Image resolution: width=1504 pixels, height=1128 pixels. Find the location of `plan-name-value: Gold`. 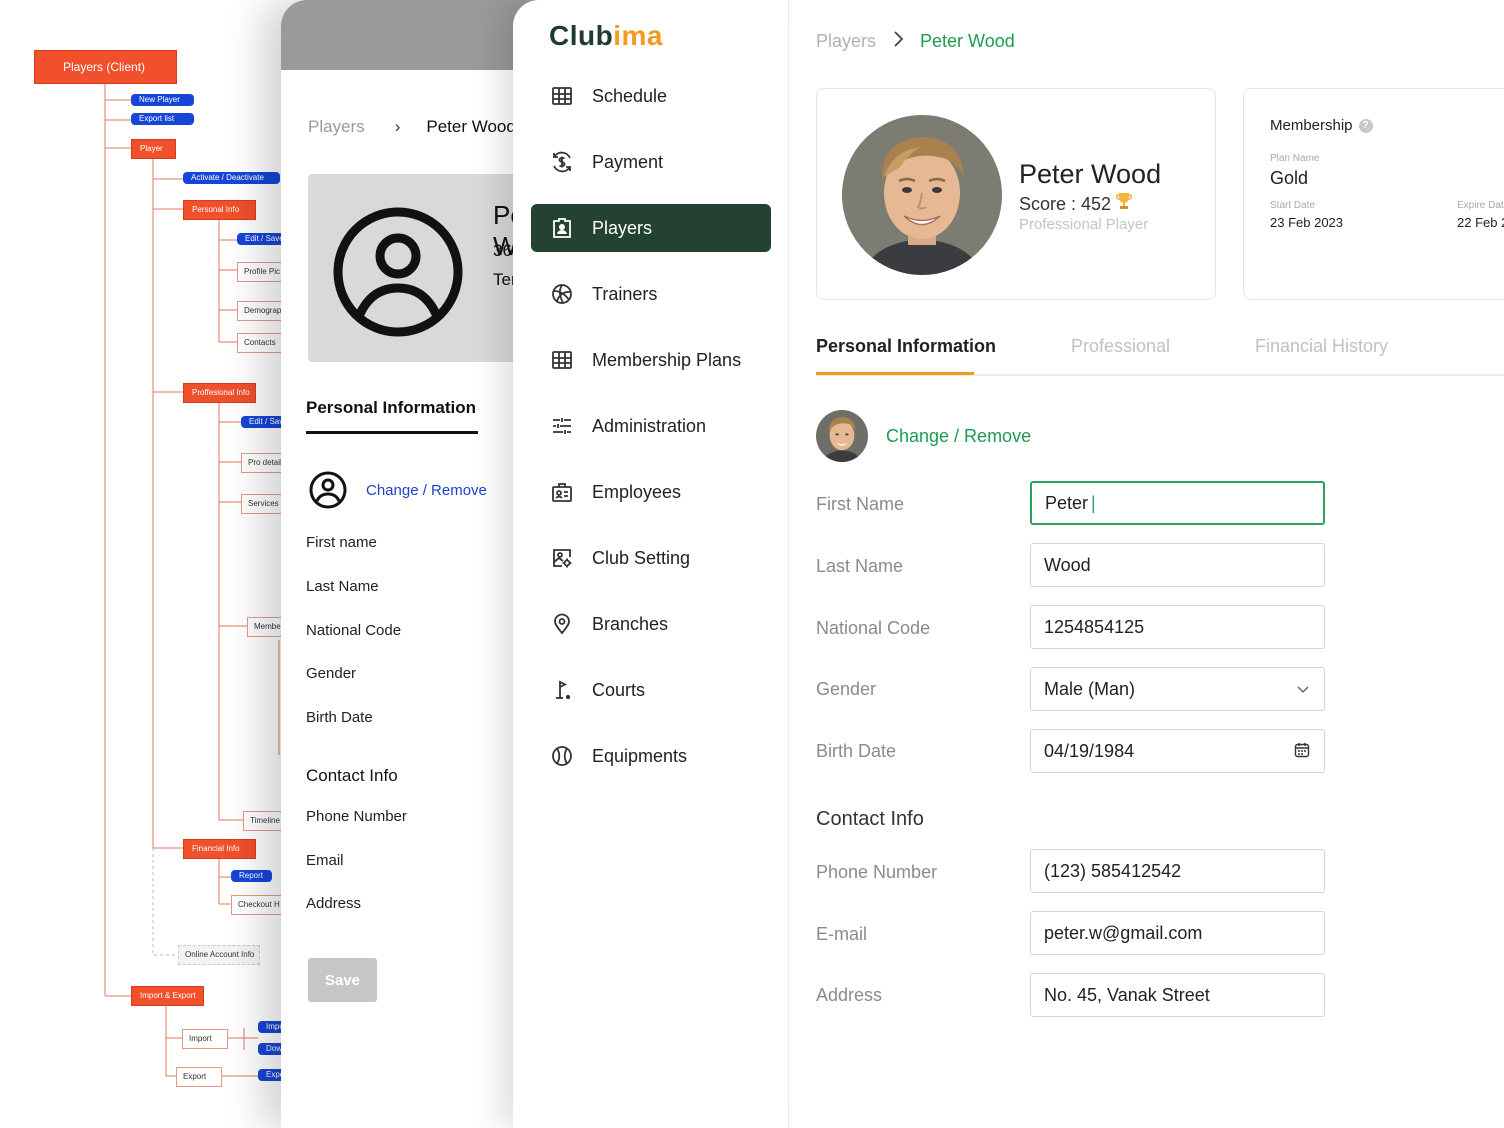

plan-name-value: Gold is located at coordinates (1289, 178).